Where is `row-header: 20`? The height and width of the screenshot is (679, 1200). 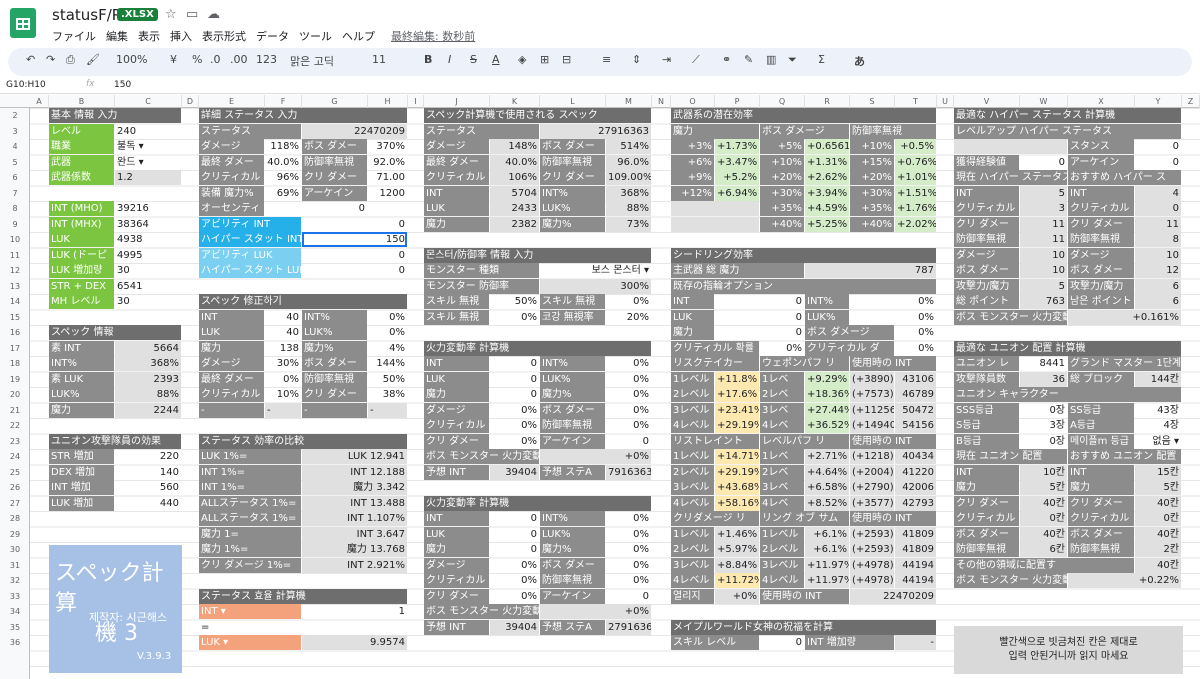 row-header: 20 is located at coordinates (15, 394).